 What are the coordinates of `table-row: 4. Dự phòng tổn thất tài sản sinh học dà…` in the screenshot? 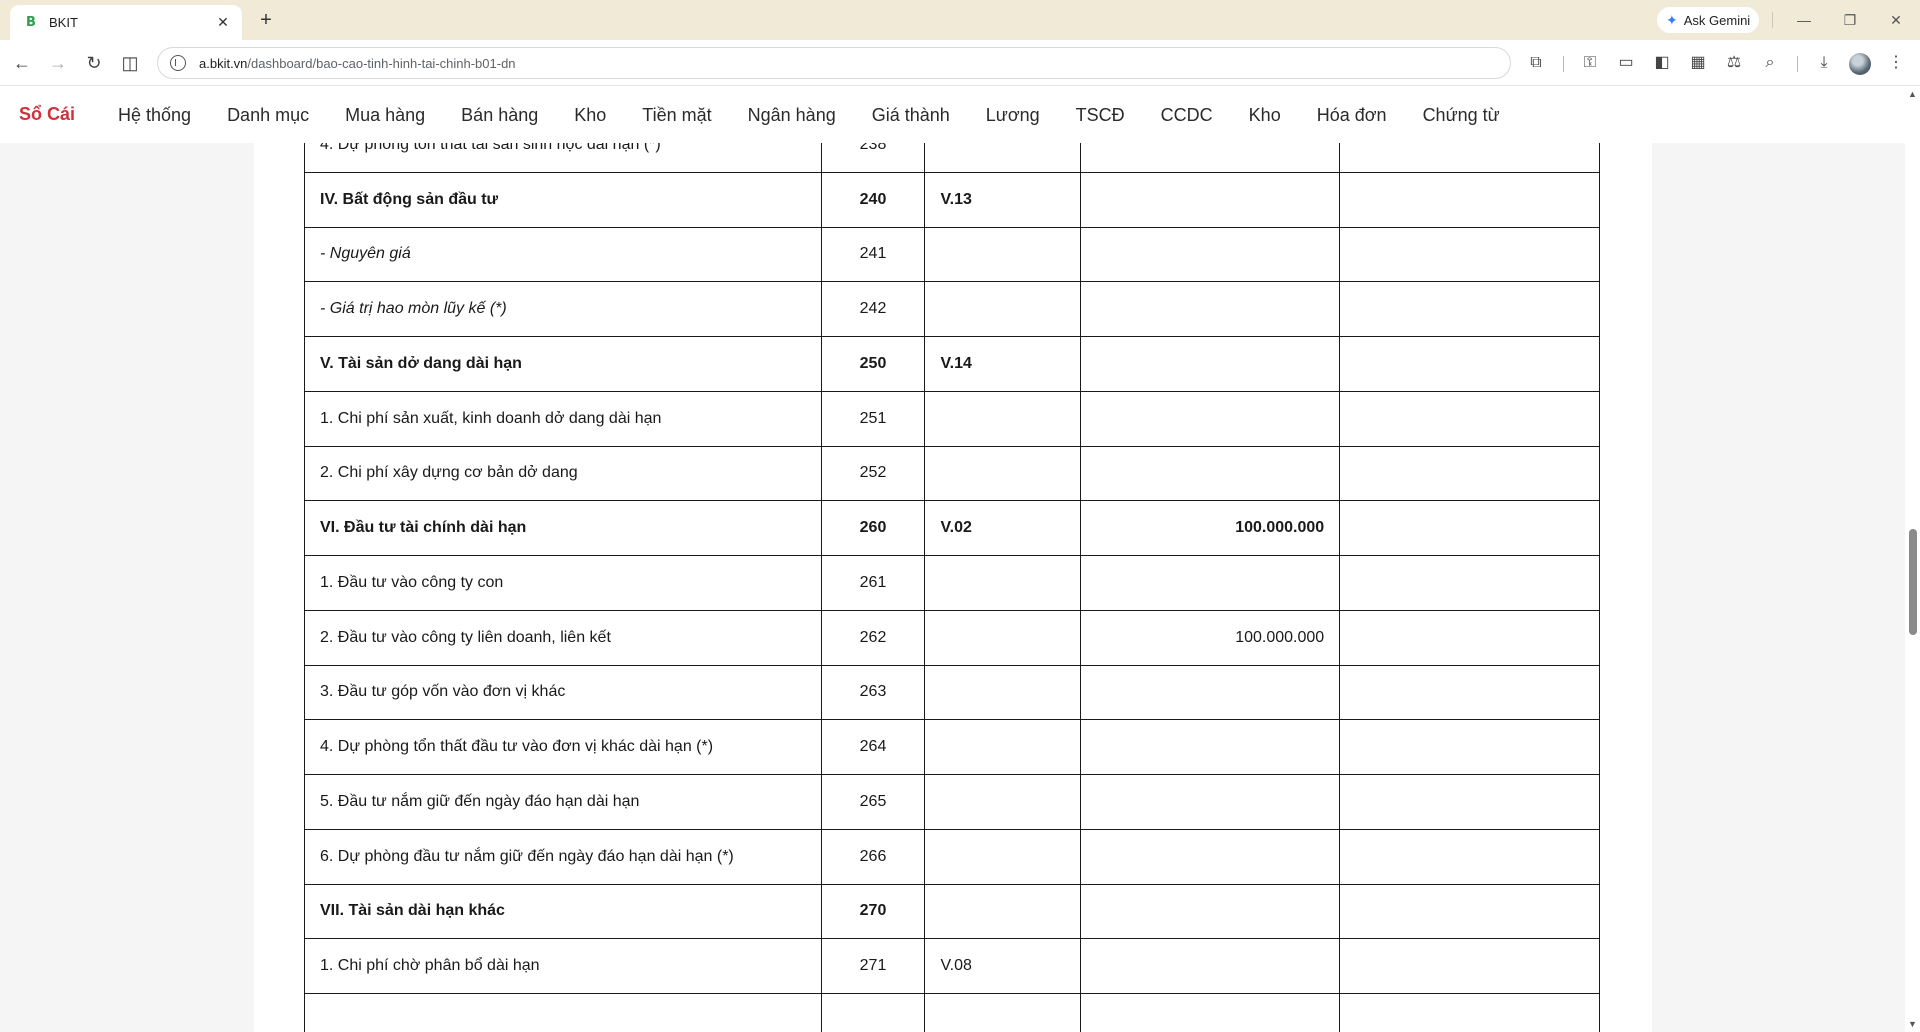 It's located at (952, 158).